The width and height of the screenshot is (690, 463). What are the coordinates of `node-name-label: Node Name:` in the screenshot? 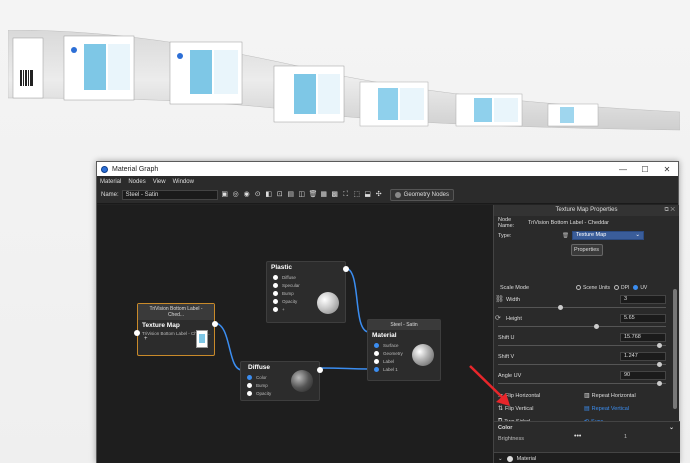 It's located at (506, 222).